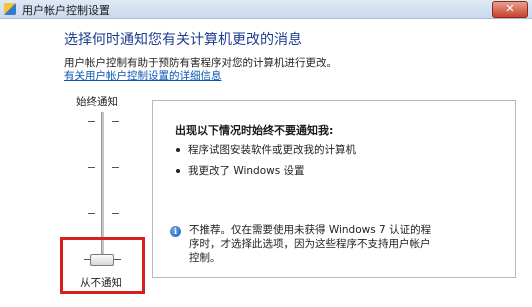 The width and height of the screenshot is (532, 307). I want to click on close-button: ✕, so click(510, 9).